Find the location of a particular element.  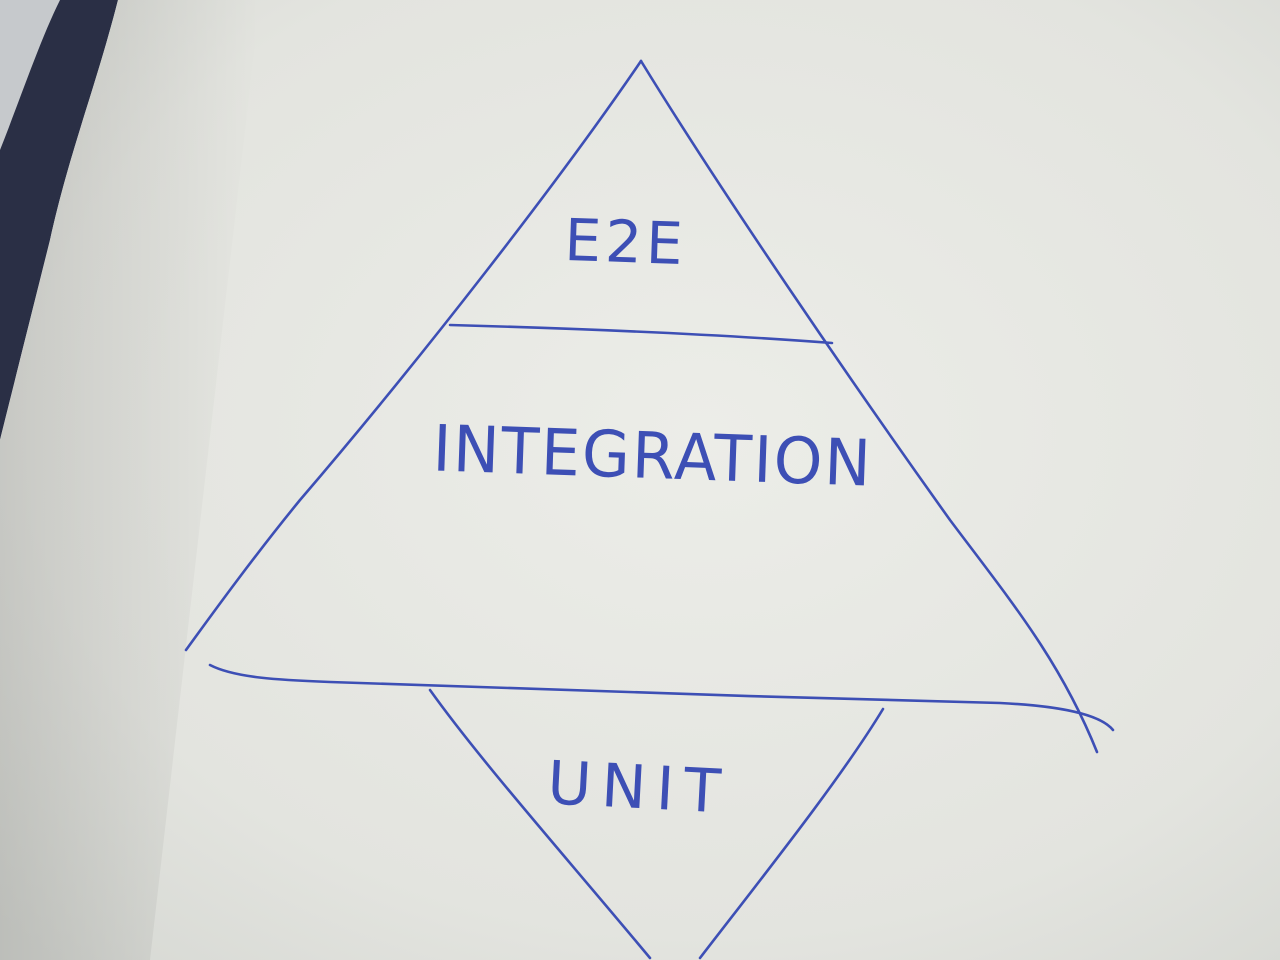

e2e-label: E2E is located at coordinates (625, 242).